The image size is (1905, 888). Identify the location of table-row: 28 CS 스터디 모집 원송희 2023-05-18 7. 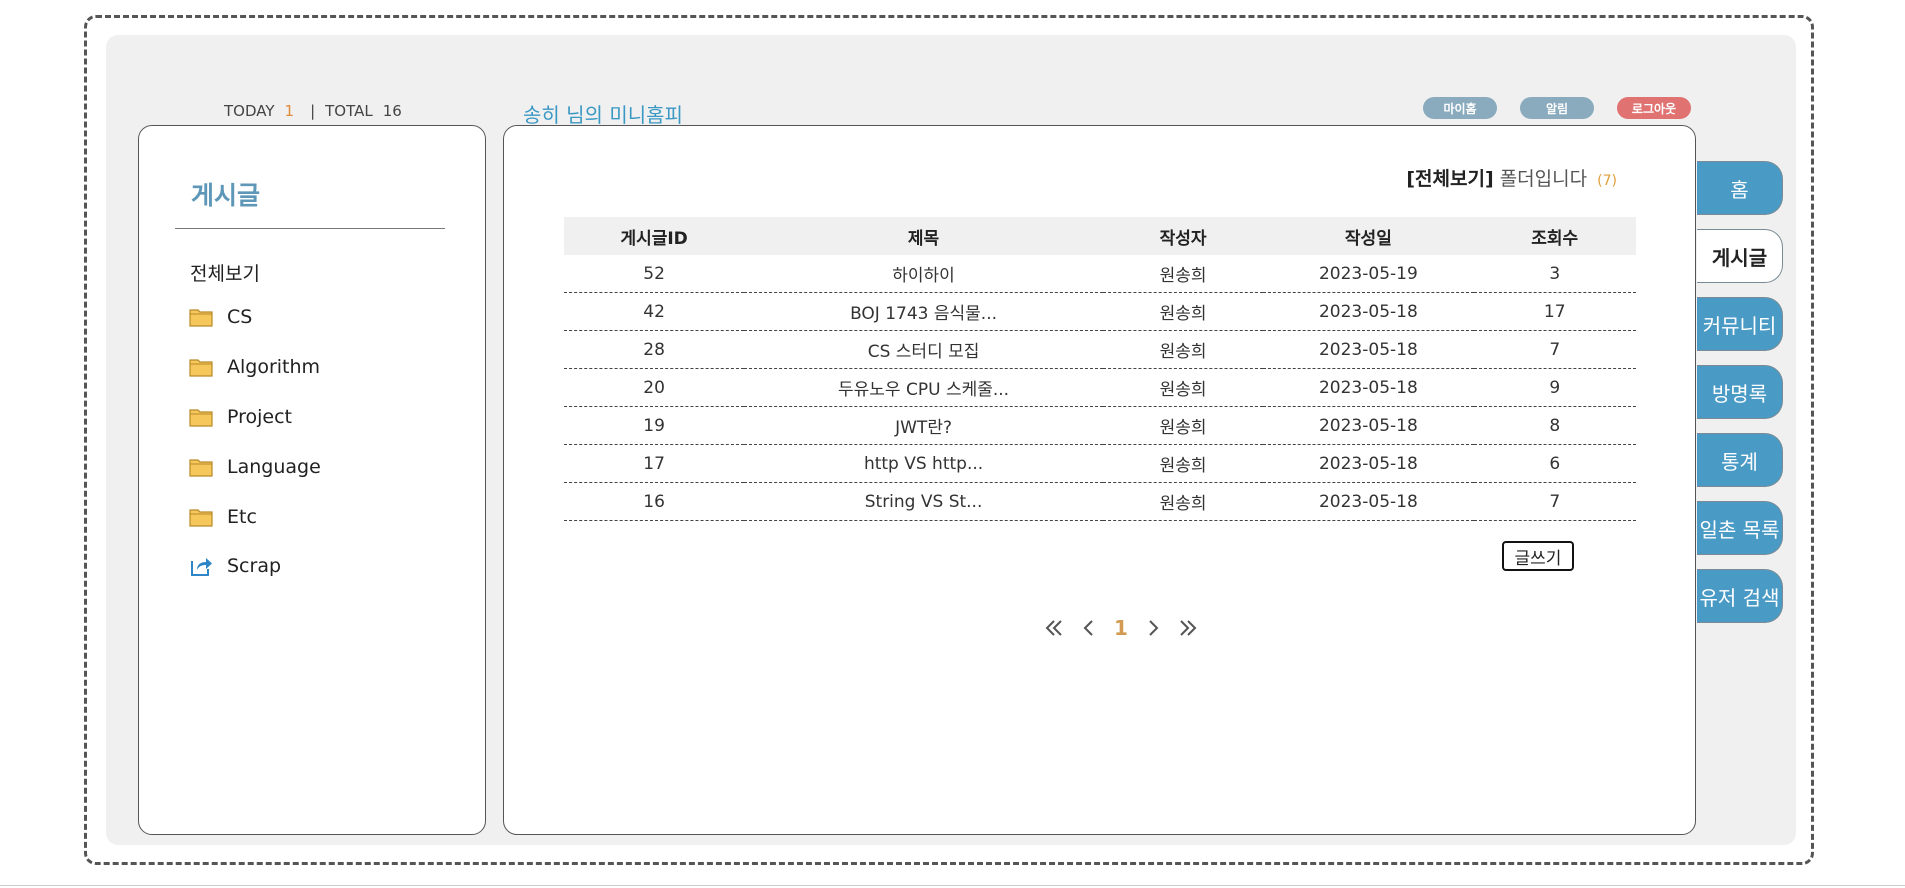
(1100, 349).